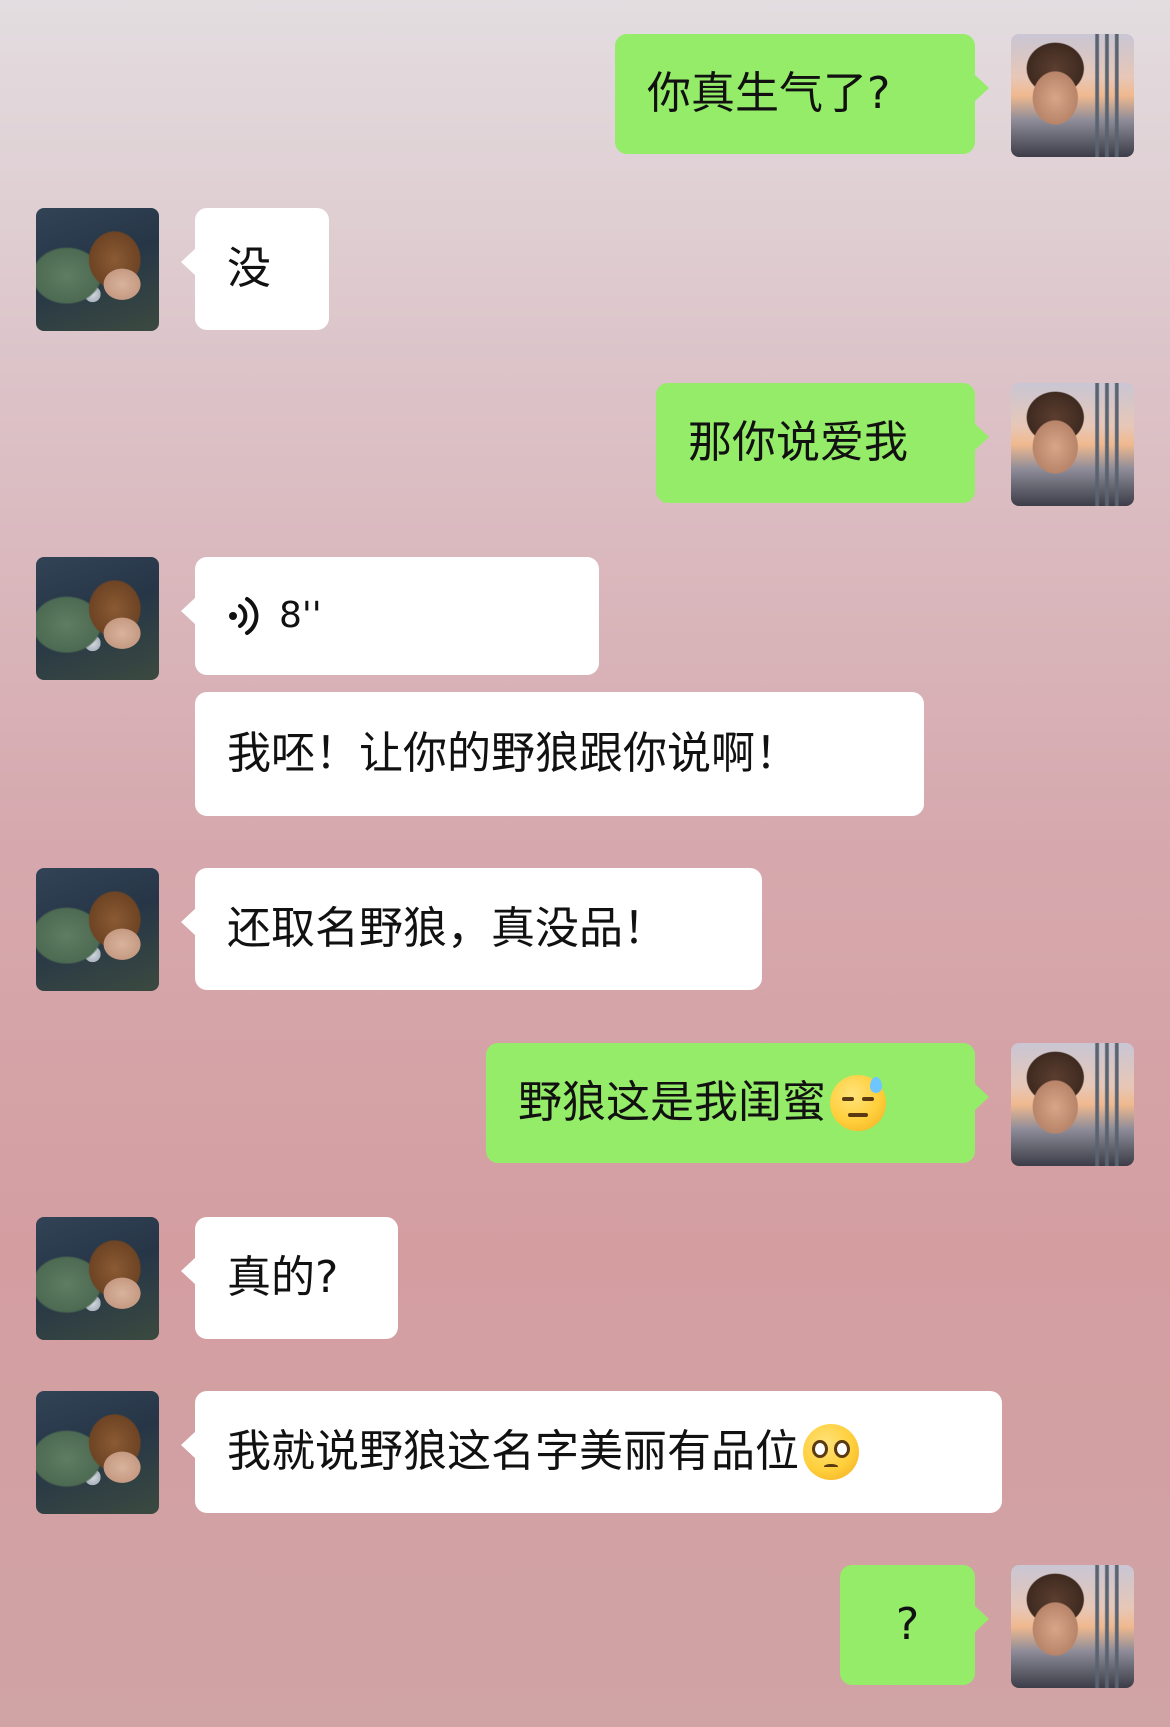  Describe the element at coordinates (672, 1102) in the screenshot. I see `message-text: 野狼这是我闺蜜` at that location.